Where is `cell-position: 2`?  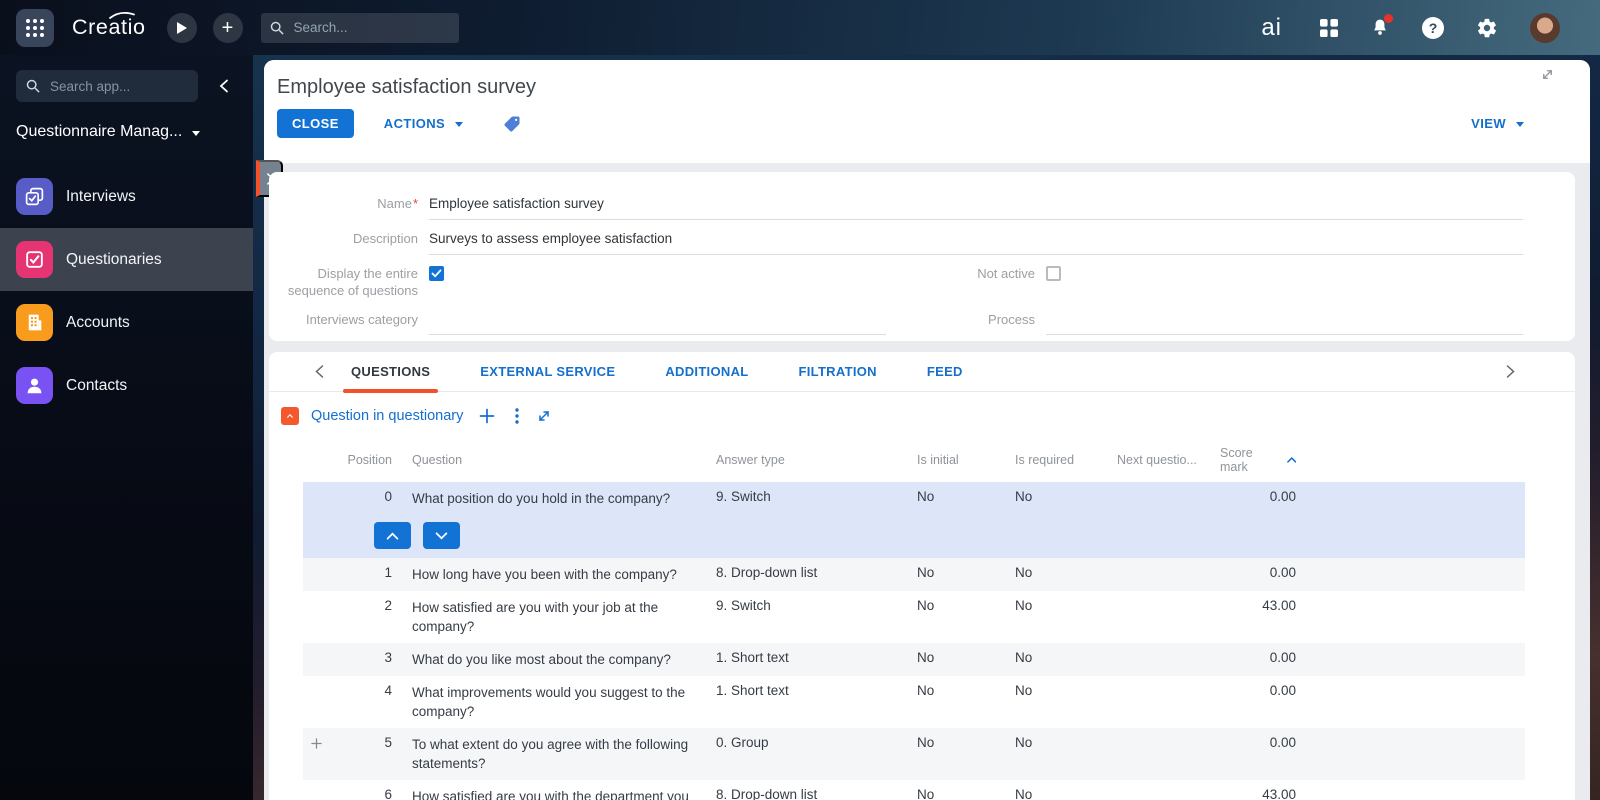
cell-position: 2 is located at coordinates (388, 605).